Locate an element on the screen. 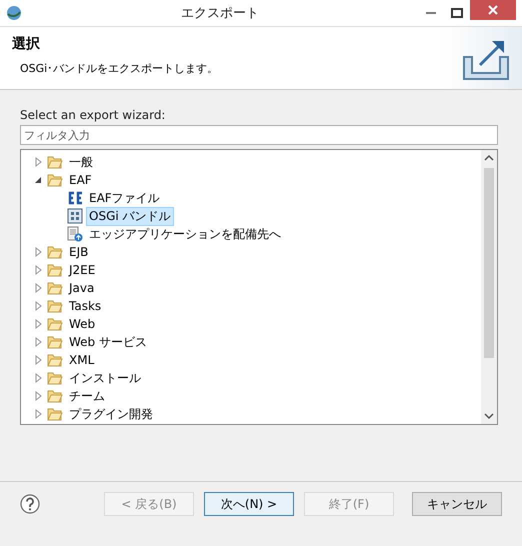 This screenshot has width=522, height=546. dialog-button: 次へ(N) > is located at coordinates (249, 504).